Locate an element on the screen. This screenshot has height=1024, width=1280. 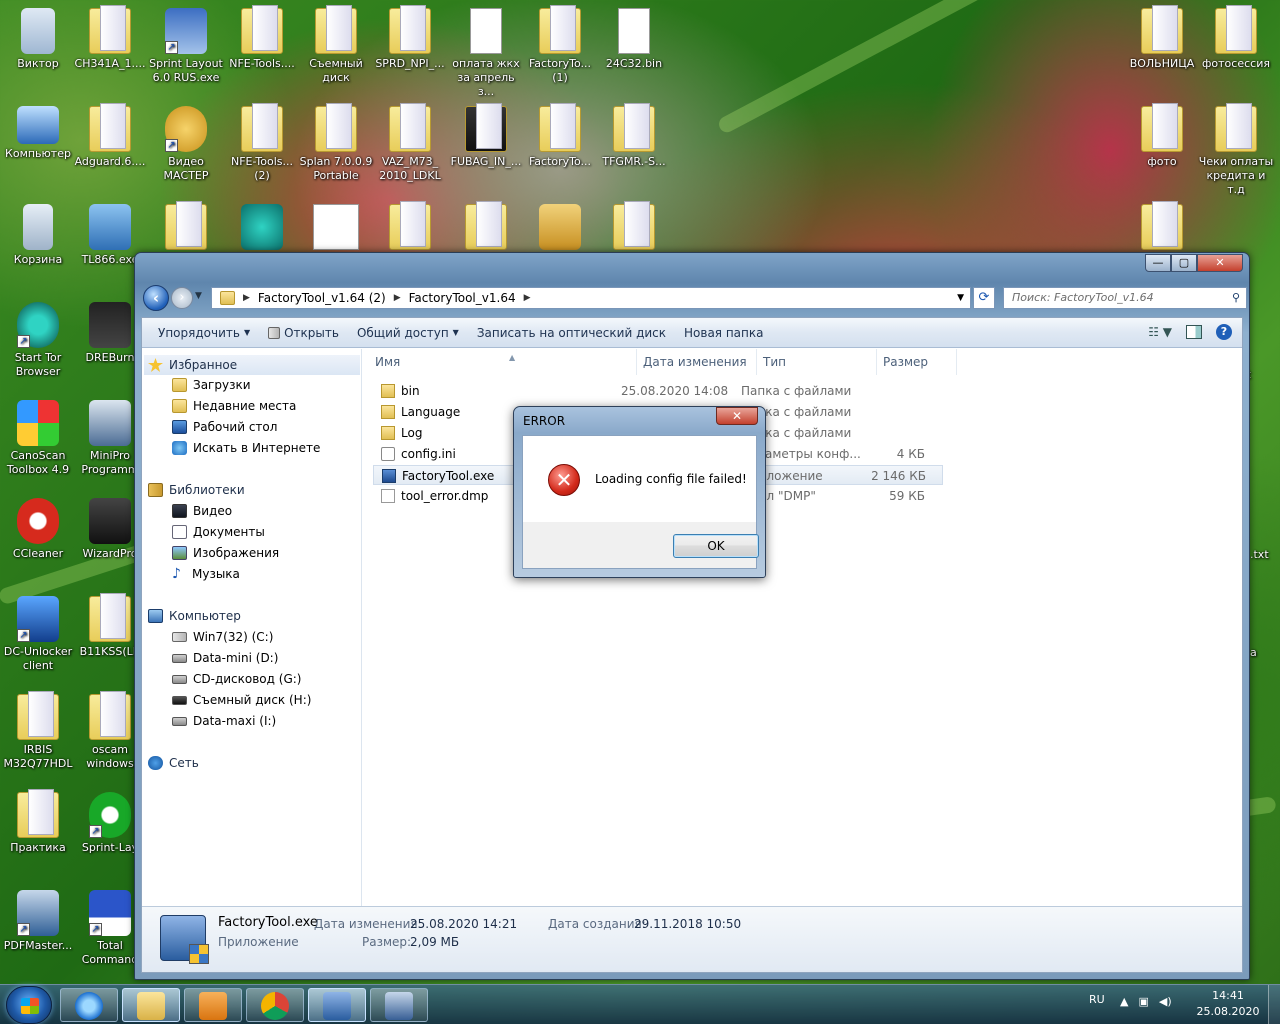
desktop-icon-splan: Splan 7.0.0.9 Portable is located at coordinates (336, 143).